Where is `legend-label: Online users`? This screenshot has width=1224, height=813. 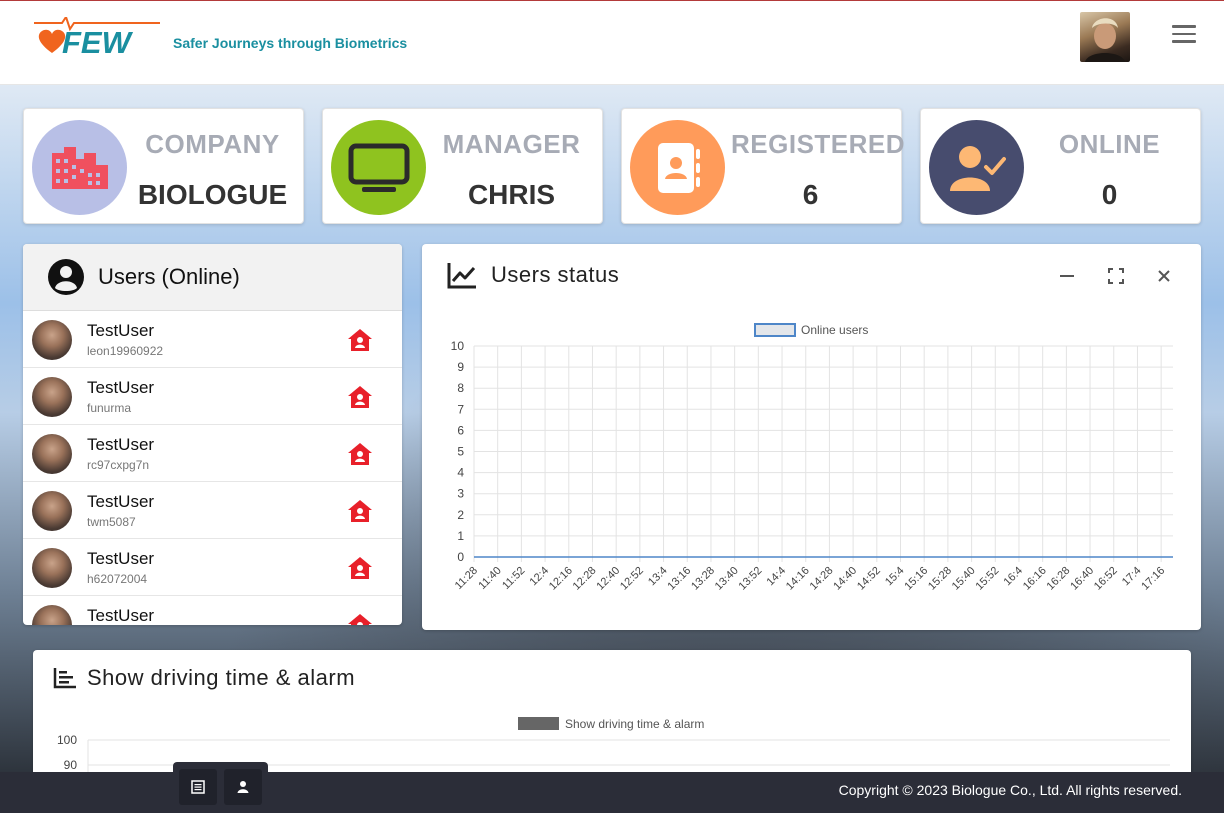 legend-label: Online users is located at coordinates (834, 330).